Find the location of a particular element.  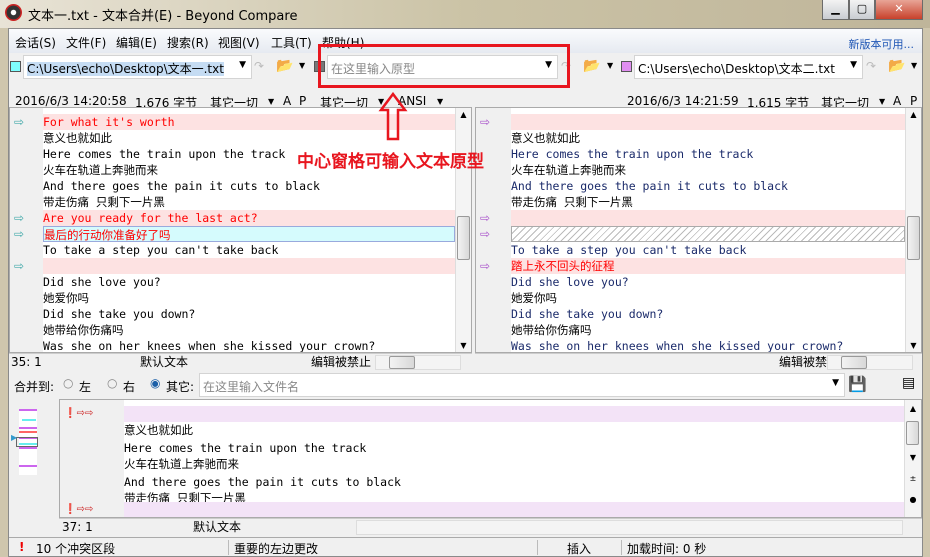

close-button: ✕ is located at coordinates (899, 10).